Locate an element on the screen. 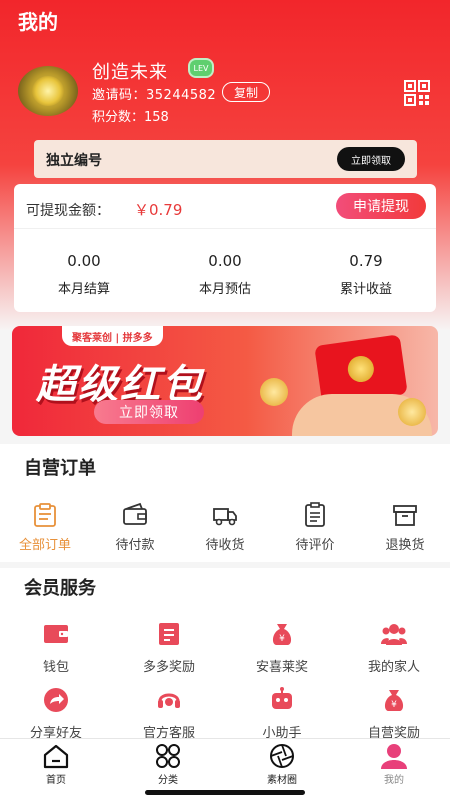 The height and width of the screenshot is (800, 450). withdraw-label: 可提现金额： is located at coordinates (68, 211).